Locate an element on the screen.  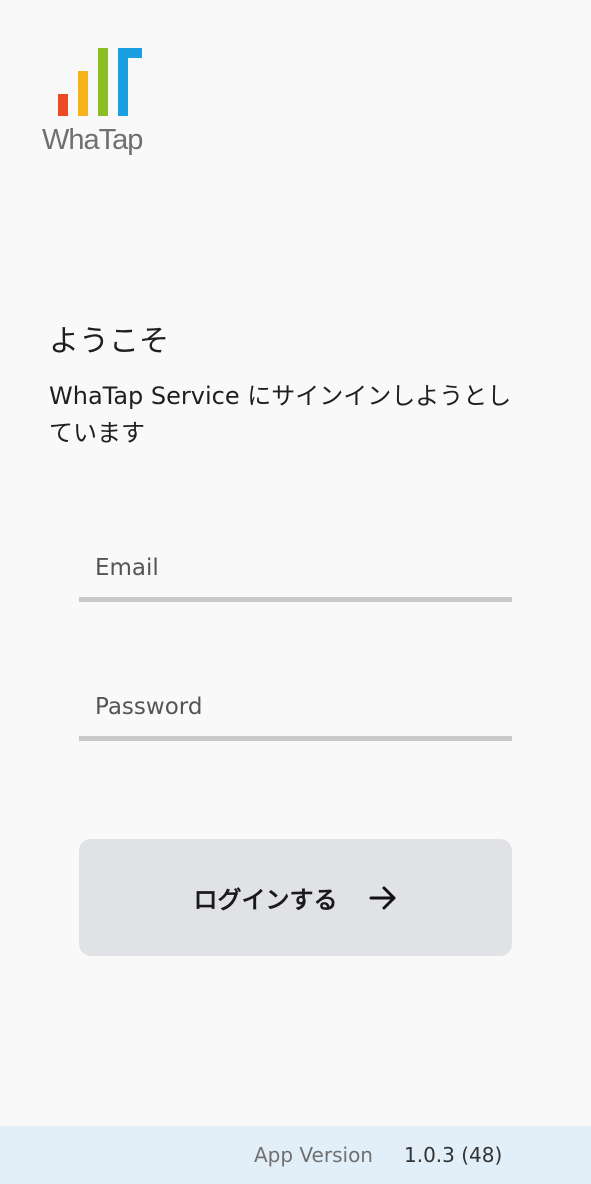
email-field-container is located at coordinates (295, 571).